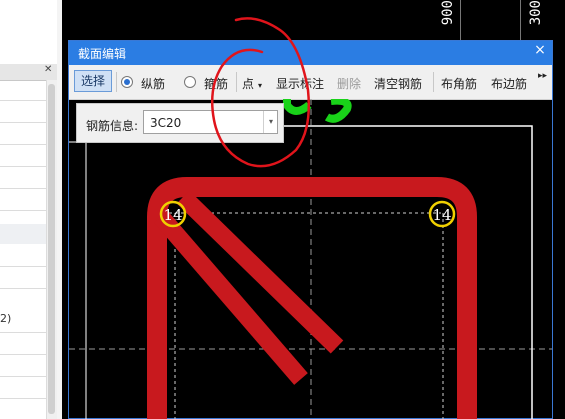 This screenshot has width=565, height=419. I want to click on ruler-label: 300, so click(536, 13).